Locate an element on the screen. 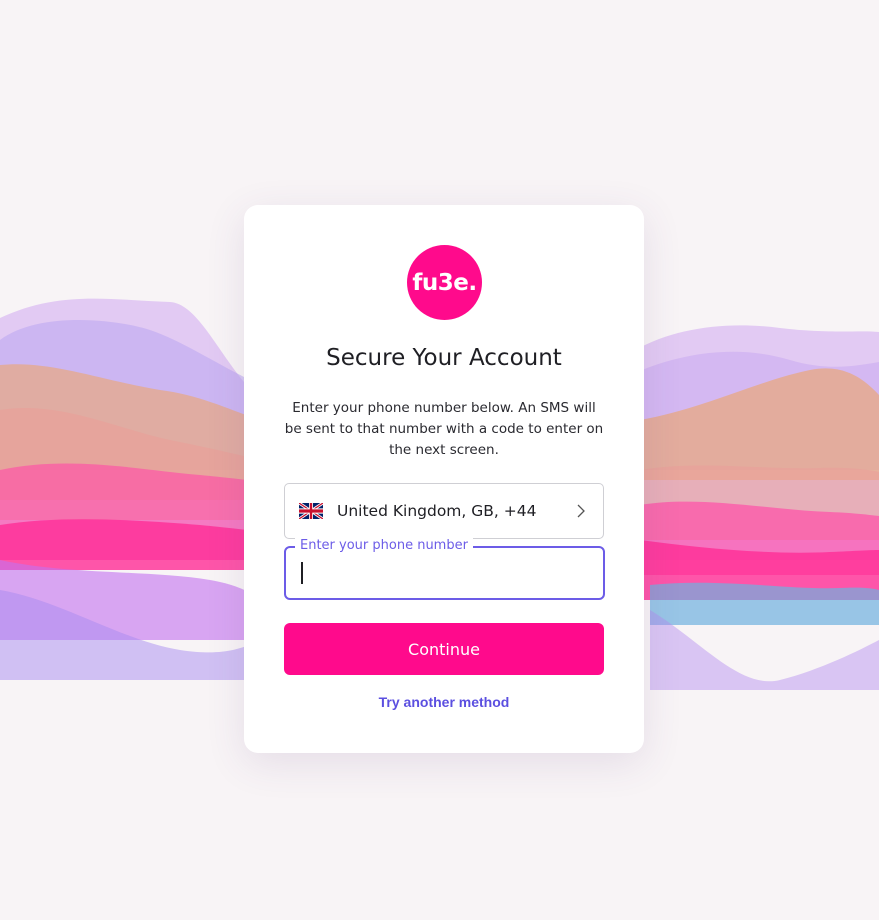 This screenshot has height=920, width=879. chevron-right-icon is located at coordinates (581, 511).